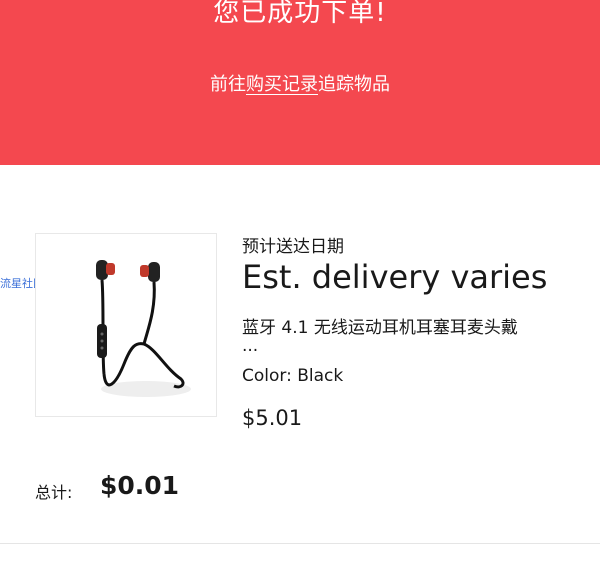  I want to click on delivery-estimate: Est. delivery varies, so click(395, 277).